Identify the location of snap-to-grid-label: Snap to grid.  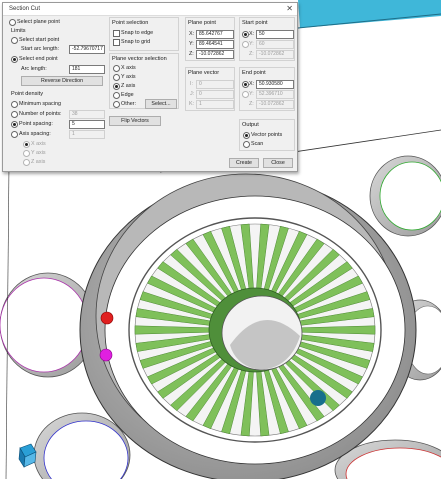
(136, 42).